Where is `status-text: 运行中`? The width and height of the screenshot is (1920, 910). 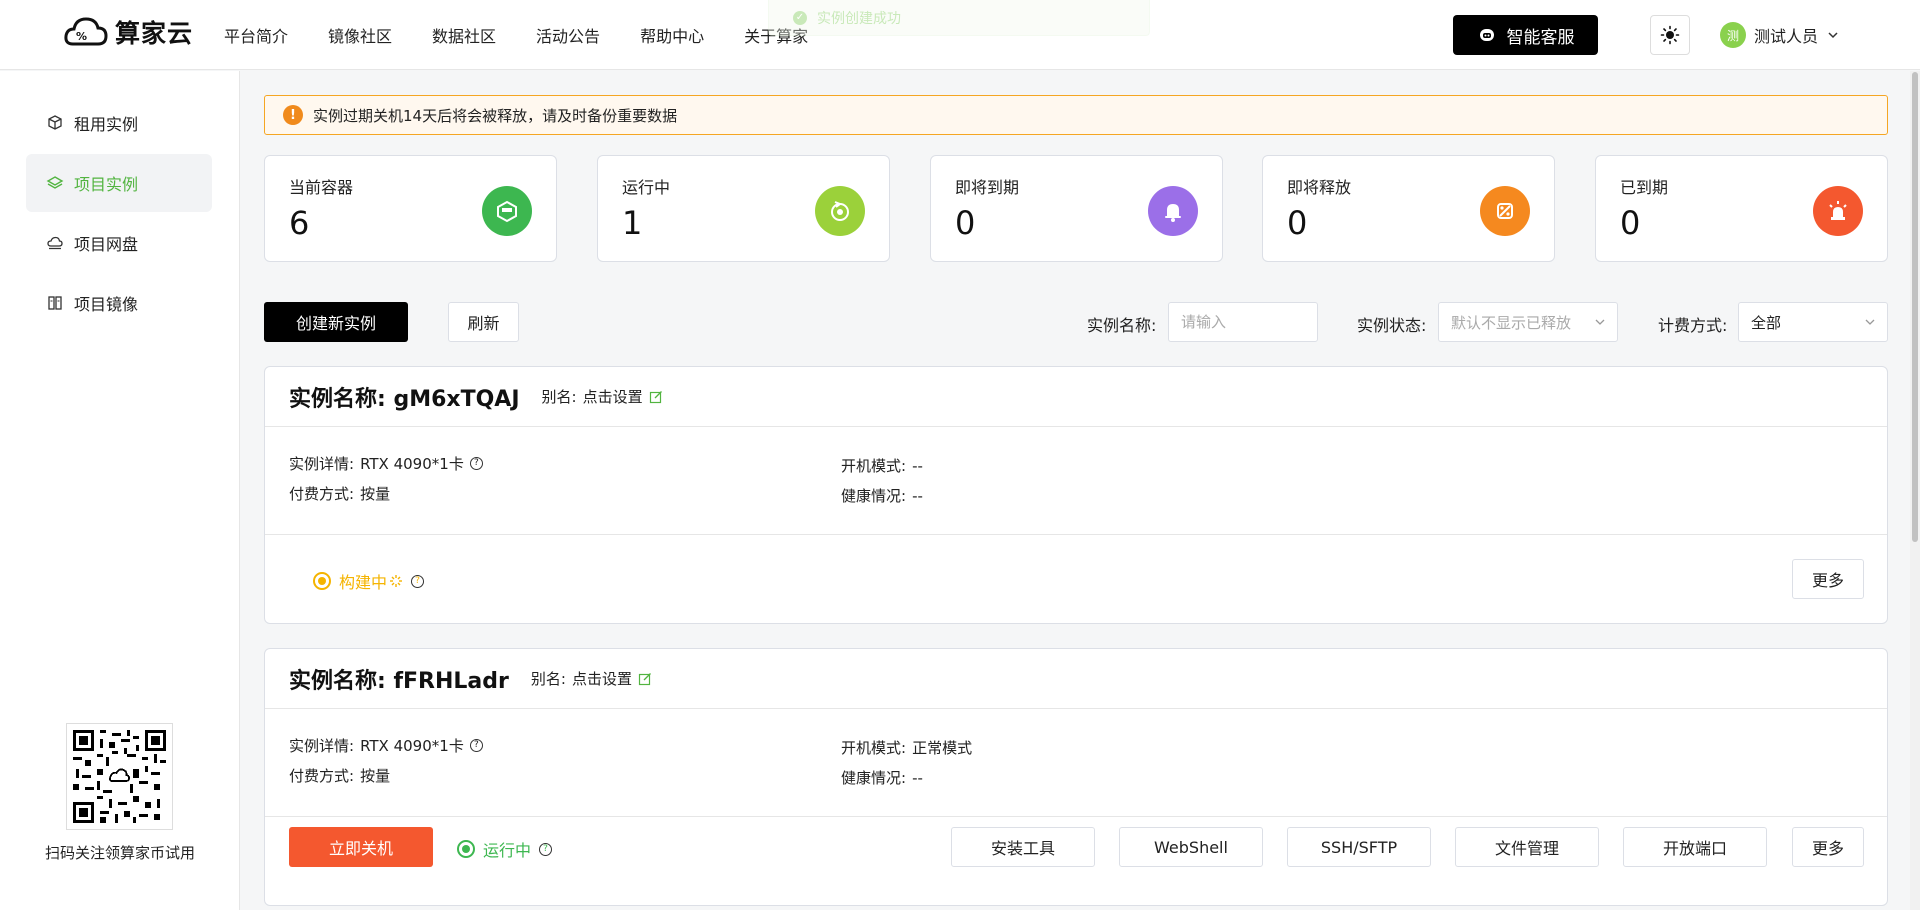
status-text: 运行中 is located at coordinates (507, 850).